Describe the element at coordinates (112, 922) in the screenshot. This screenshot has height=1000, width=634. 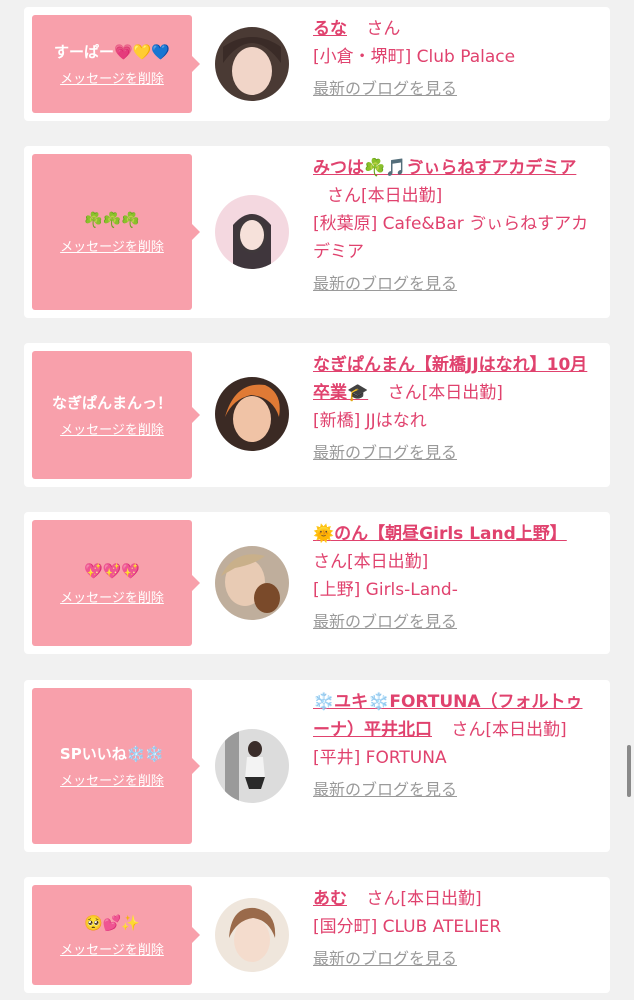
I see `message-text: 🥺💕✨` at that location.